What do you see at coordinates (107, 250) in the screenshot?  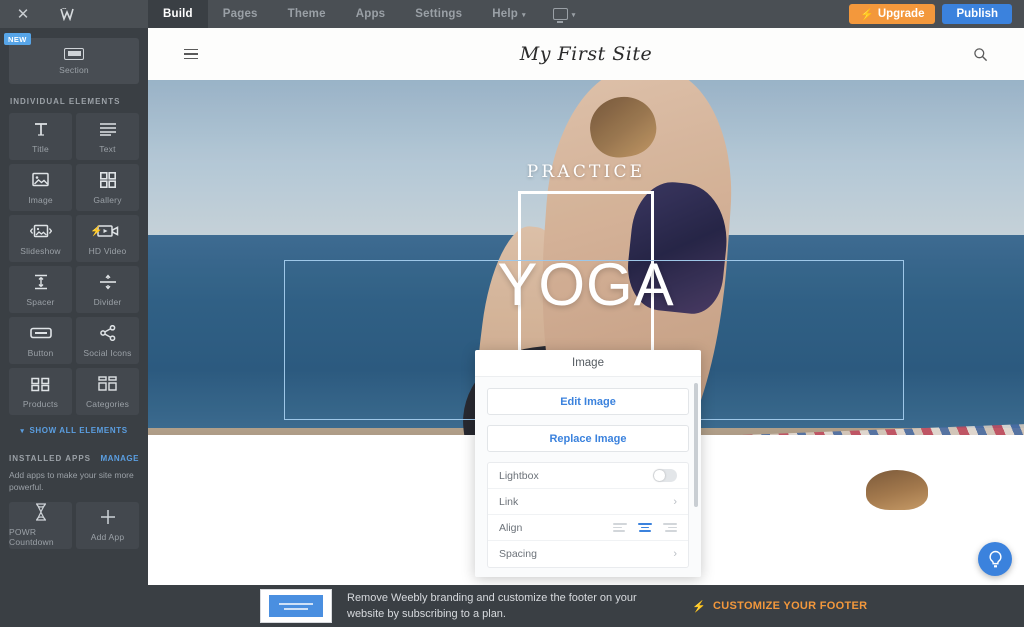 I see `tile-label: HD Video` at bounding box center [107, 250].